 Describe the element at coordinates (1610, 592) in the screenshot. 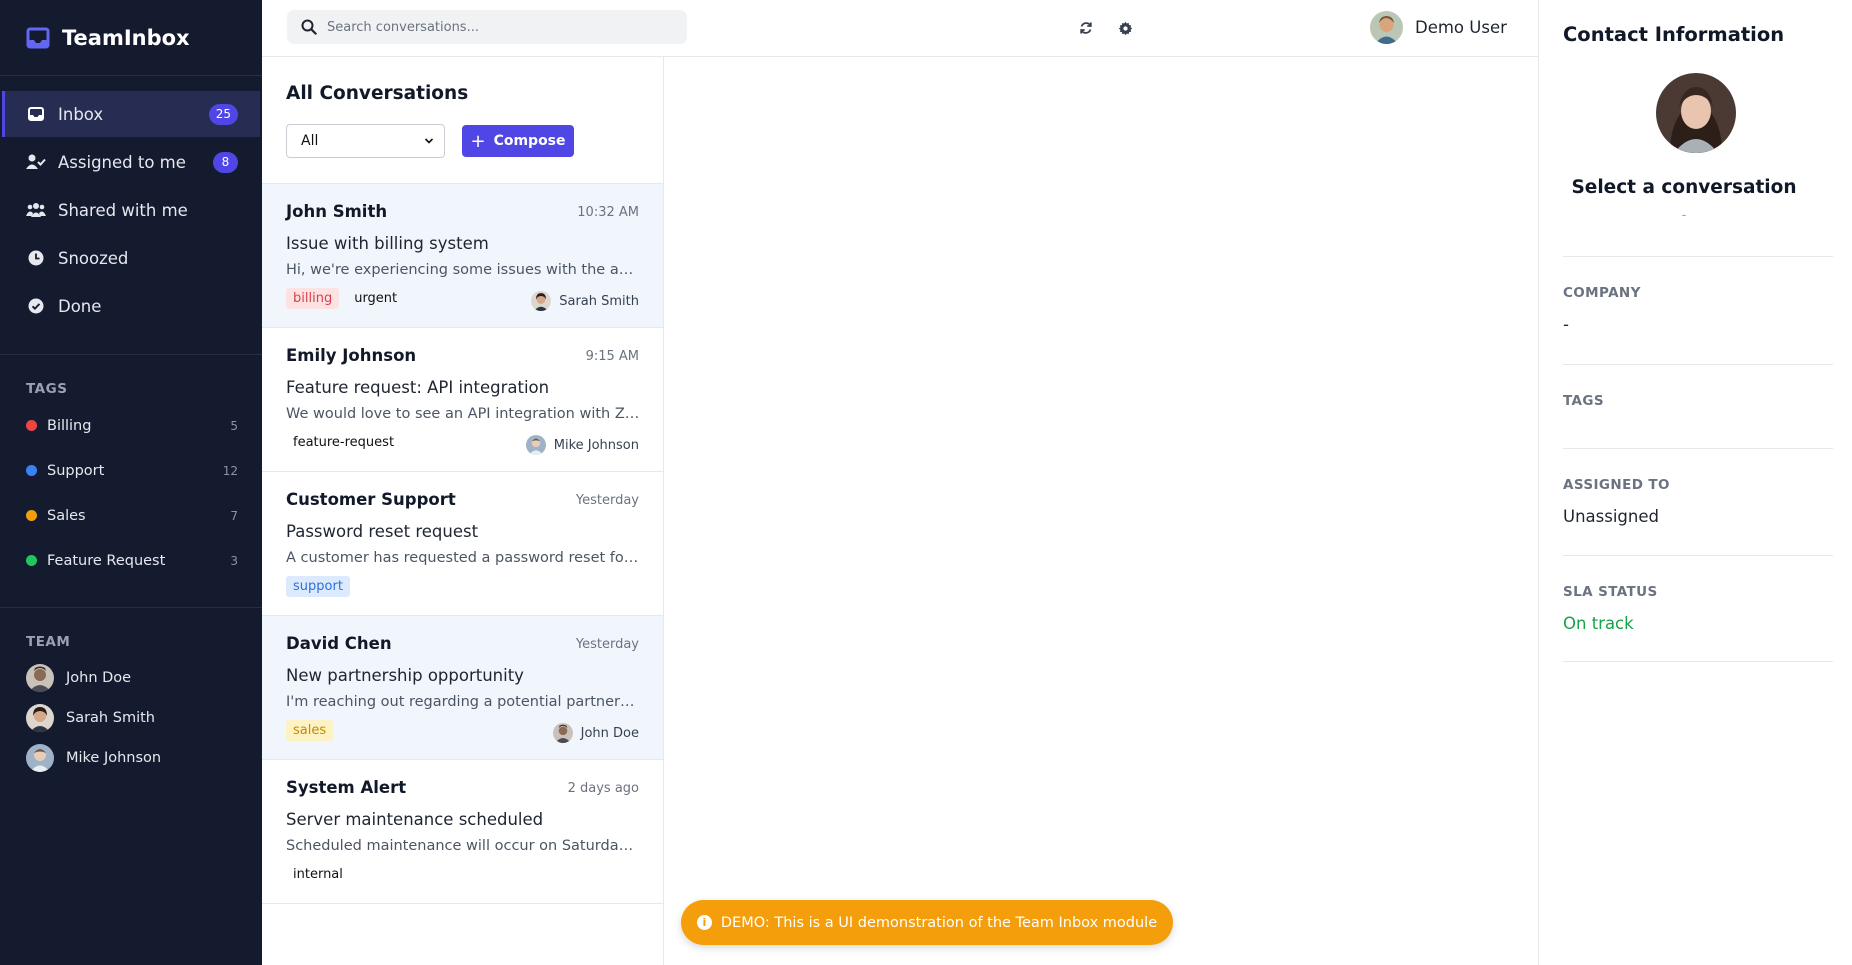

I see `field-label: SLA STATUS` at that location.